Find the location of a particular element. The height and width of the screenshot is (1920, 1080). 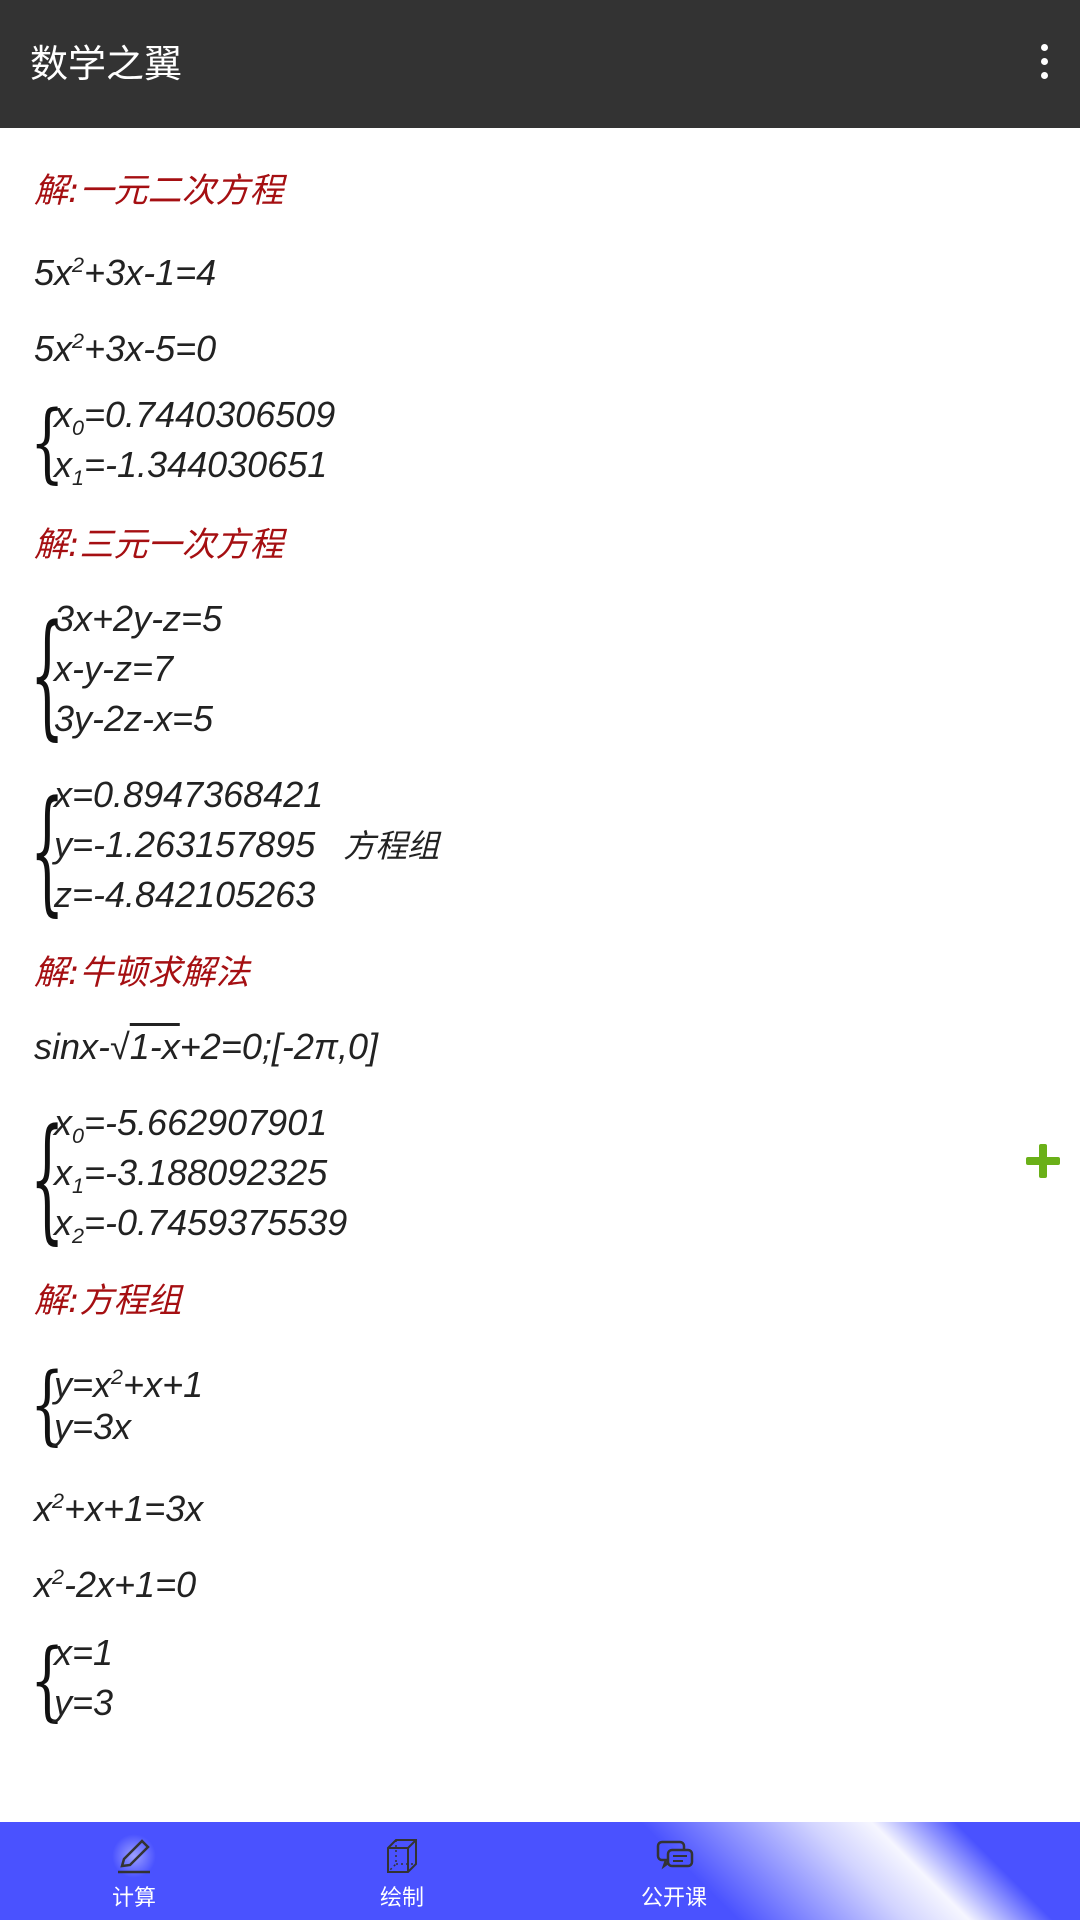

chat-icon is located at coordinates (674, 1856).